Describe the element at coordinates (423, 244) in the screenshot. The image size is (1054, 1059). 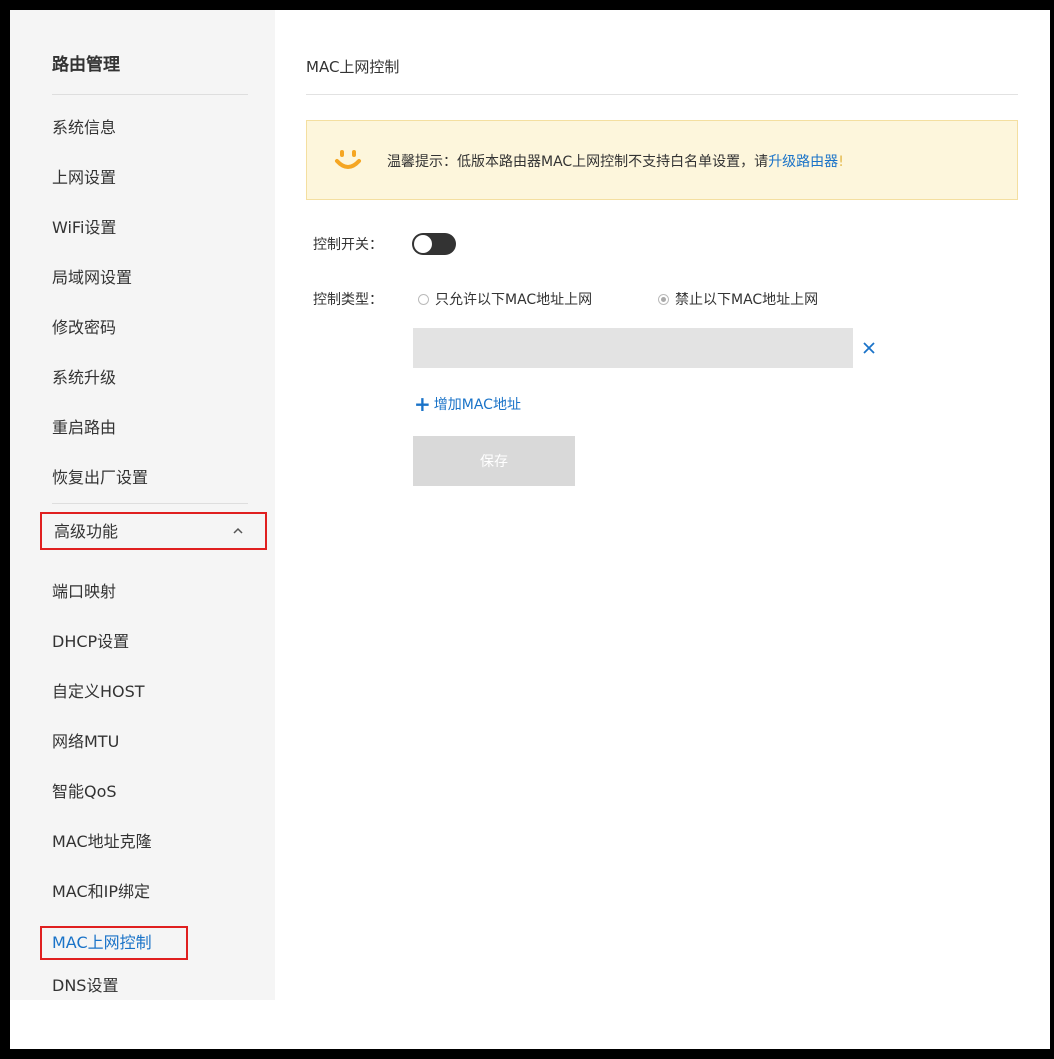
I see `switch-knob` at that location.